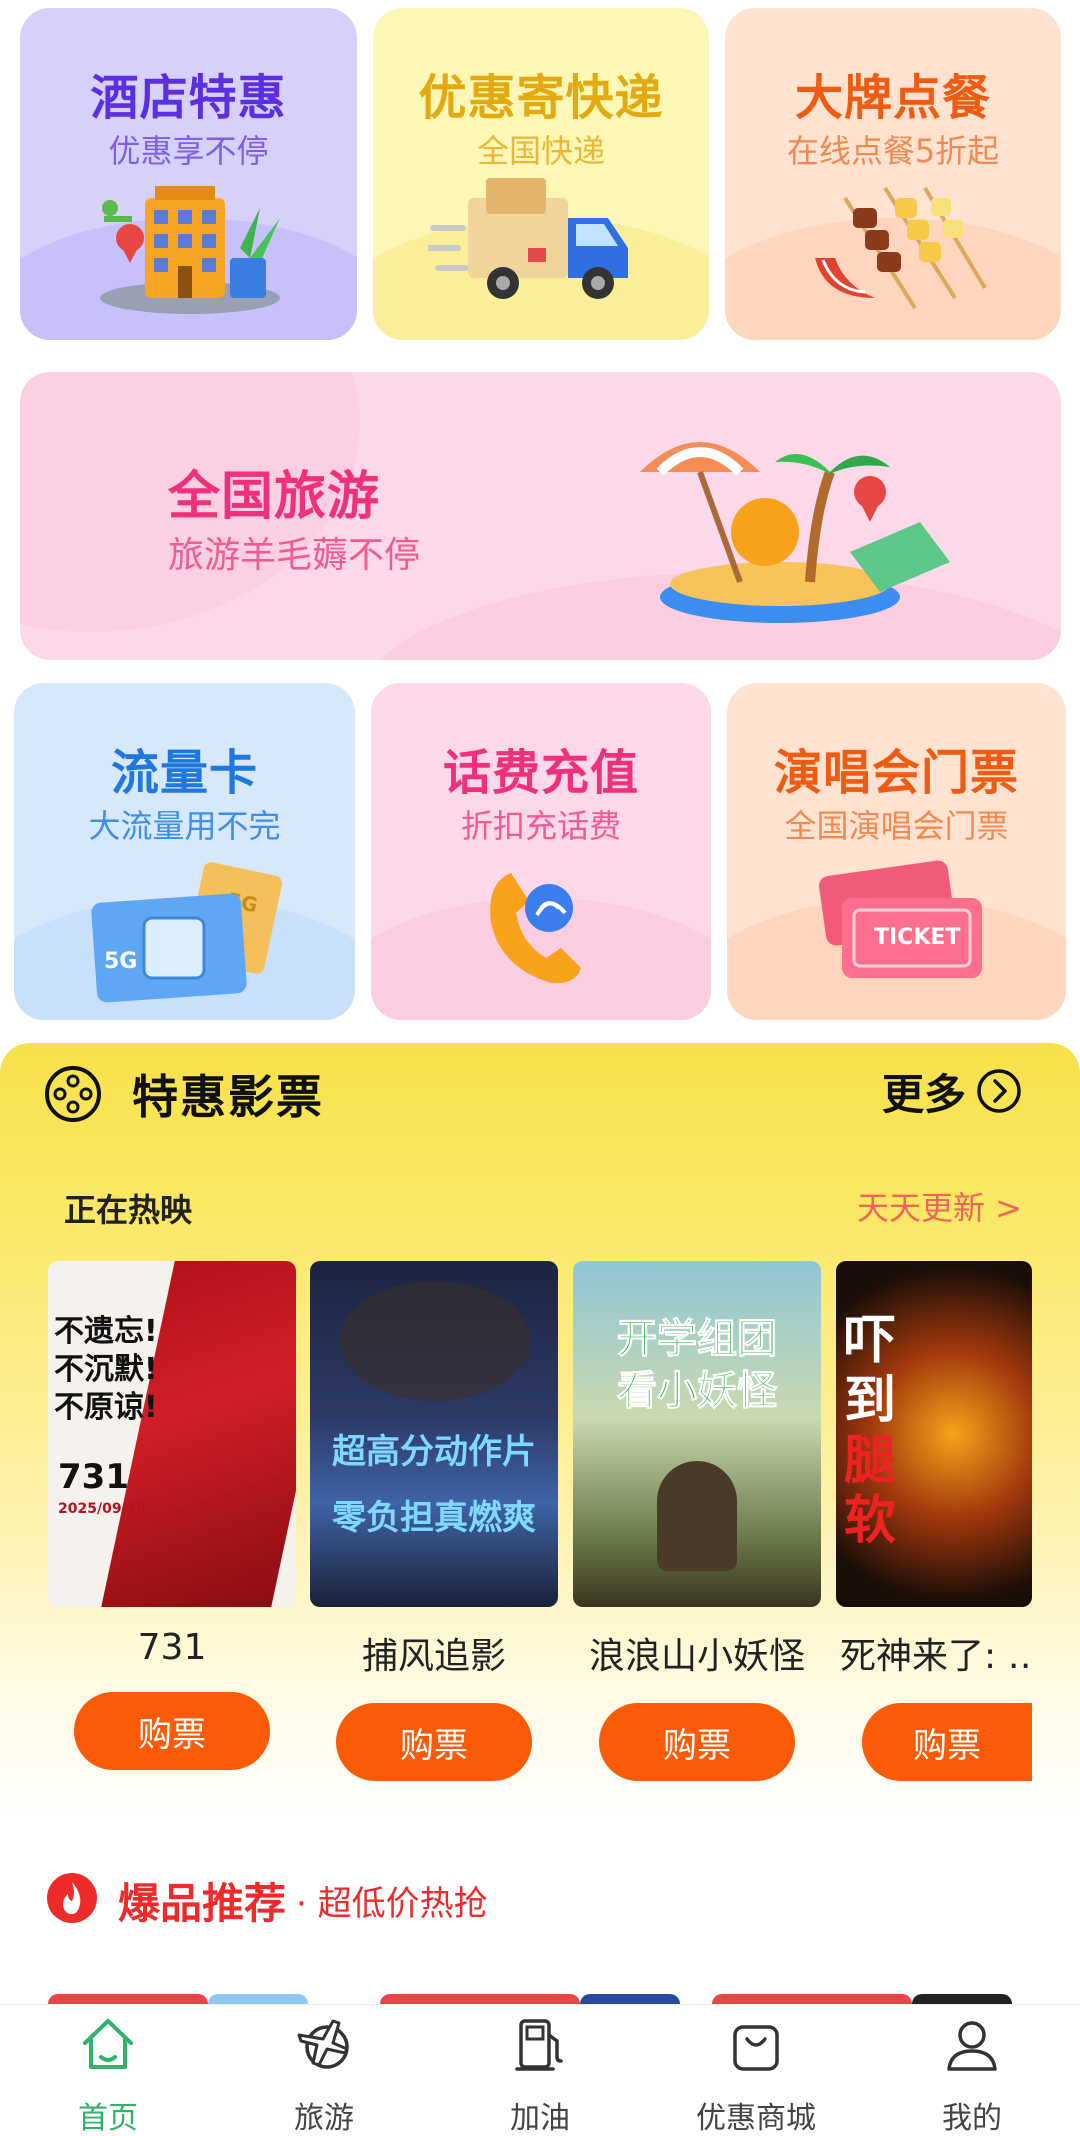 The width and height of the screenshot is (1080, 2136). Describe the element at coordinates (184, 826) in the screenshot. I see `tile-subtitle: 大流量用不完` at that location.